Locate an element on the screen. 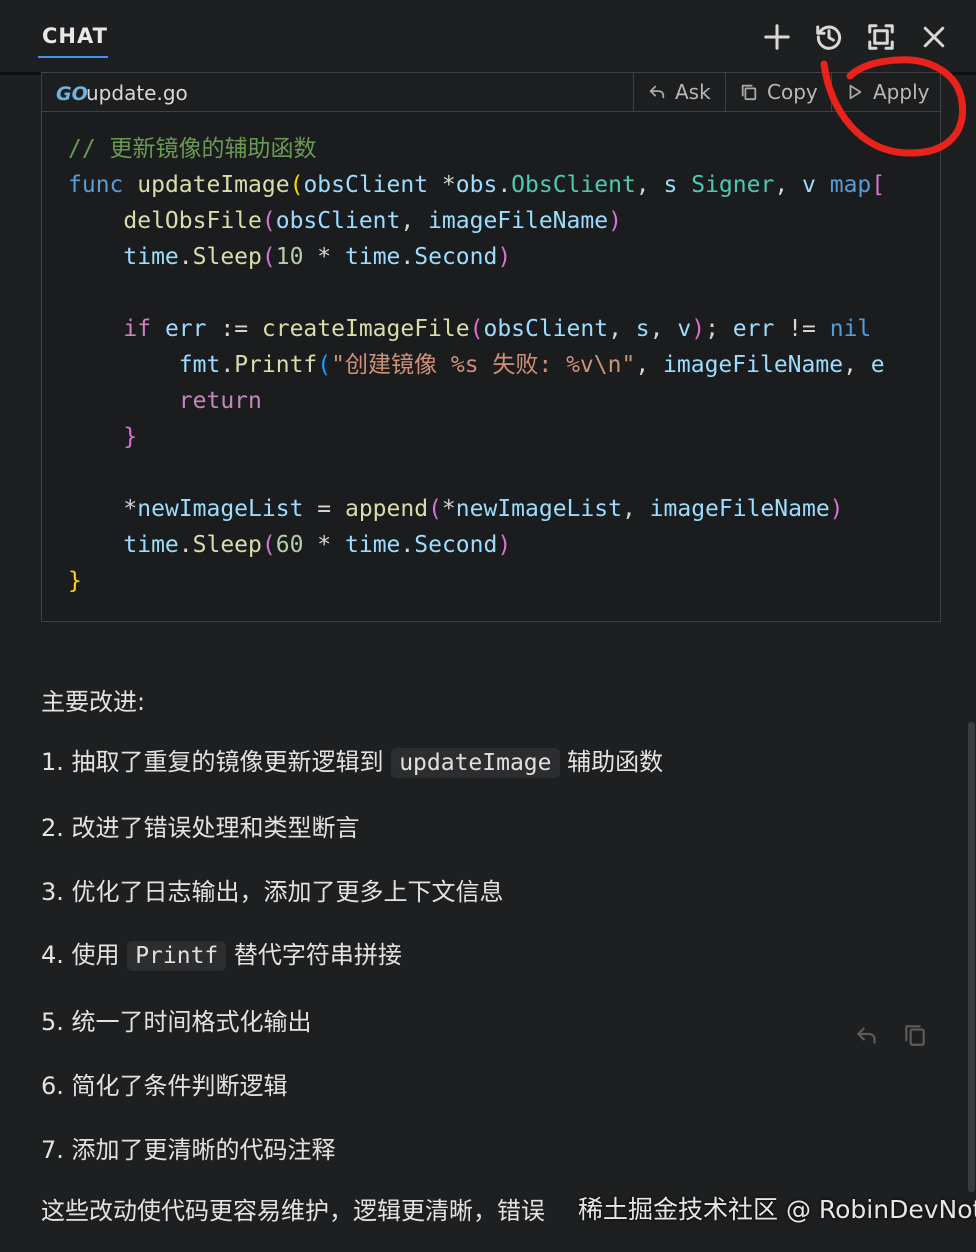 The image size is (976, 1252). go-logo-icon: GO is located at coordinates (72, 94).